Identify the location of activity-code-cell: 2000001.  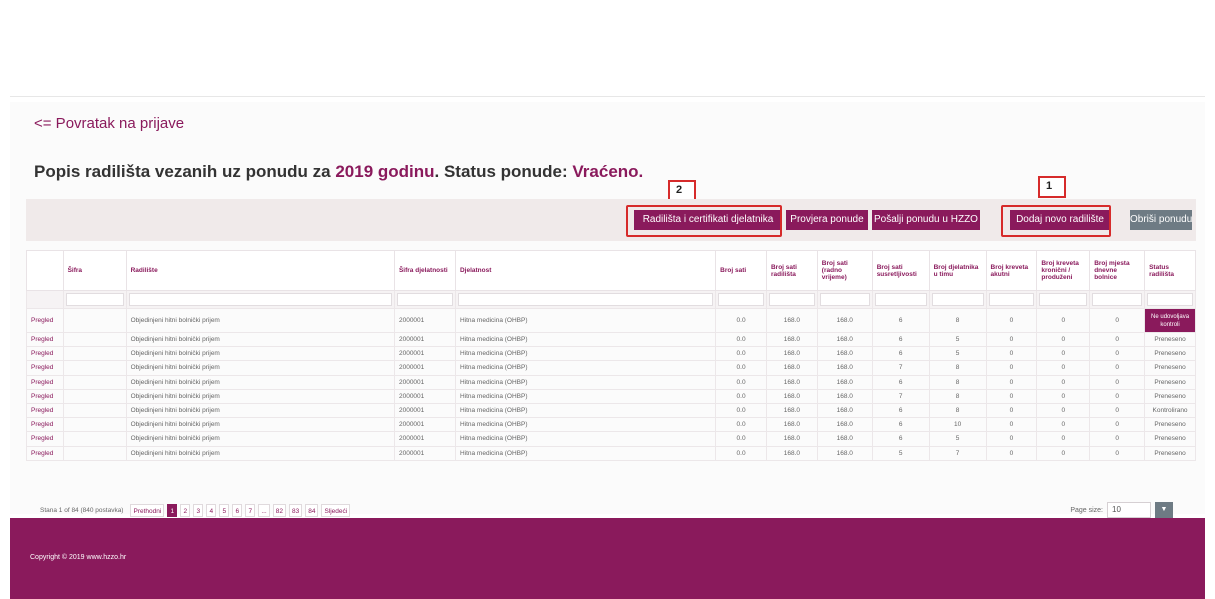
(424, 354).